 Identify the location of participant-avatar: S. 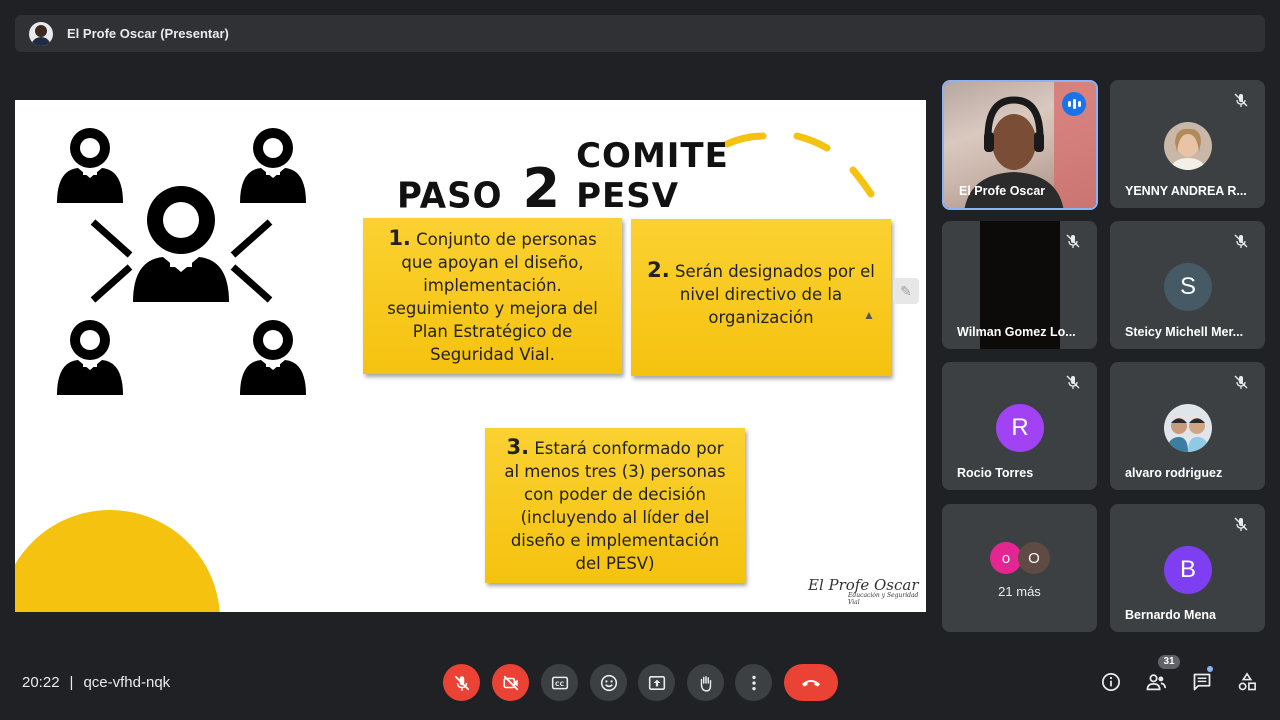
(1188, 287).